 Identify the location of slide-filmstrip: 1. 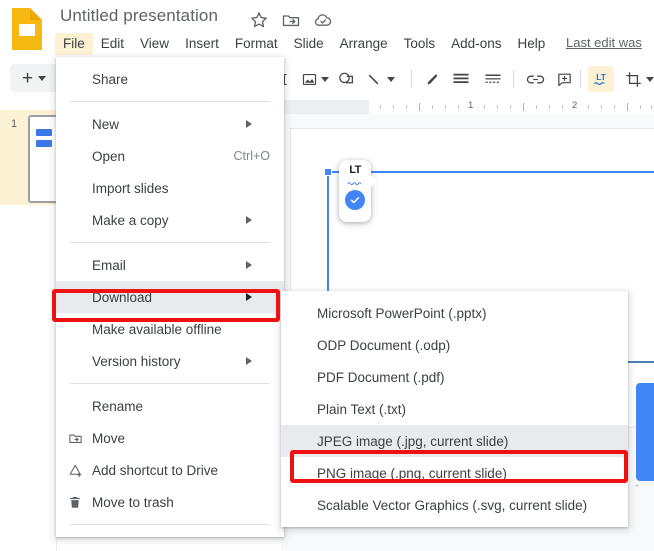
(34, 325).